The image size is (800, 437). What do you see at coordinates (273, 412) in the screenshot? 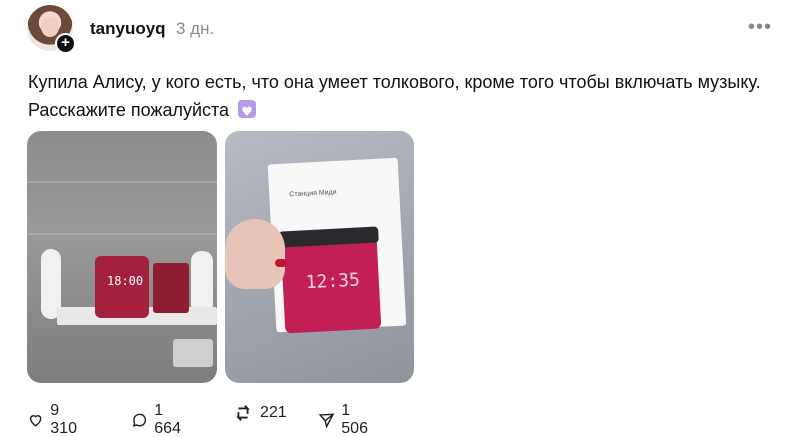
I see `repost-count: 221` at bounding box center [273, 412].